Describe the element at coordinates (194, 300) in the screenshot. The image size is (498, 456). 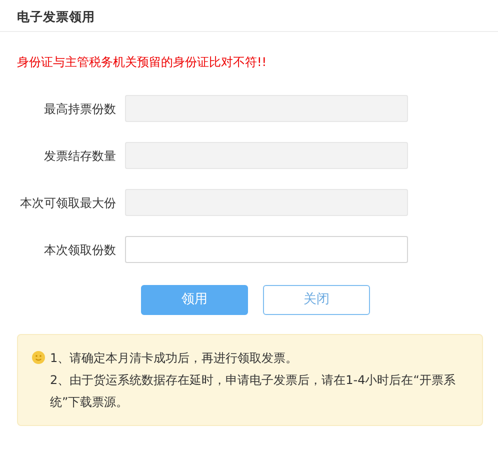
I see `submit-button: 领用` at that location.